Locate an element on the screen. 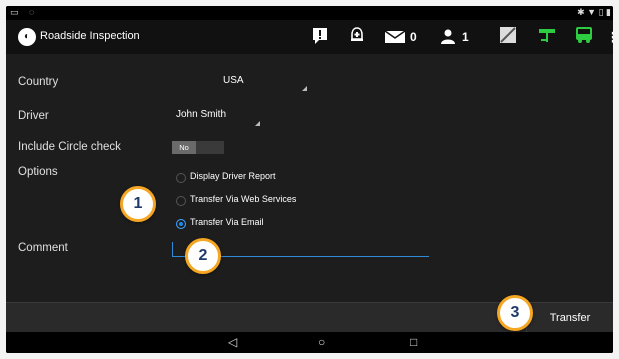 This screenshot has height=359, width=619. country-spinner: USA is located at coordinates (233, 80).